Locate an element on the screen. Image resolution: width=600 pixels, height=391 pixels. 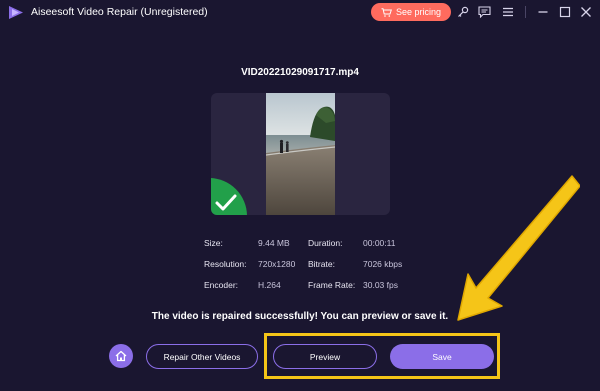
size-value: 9.44 MB is located at coordinates (274, 243).